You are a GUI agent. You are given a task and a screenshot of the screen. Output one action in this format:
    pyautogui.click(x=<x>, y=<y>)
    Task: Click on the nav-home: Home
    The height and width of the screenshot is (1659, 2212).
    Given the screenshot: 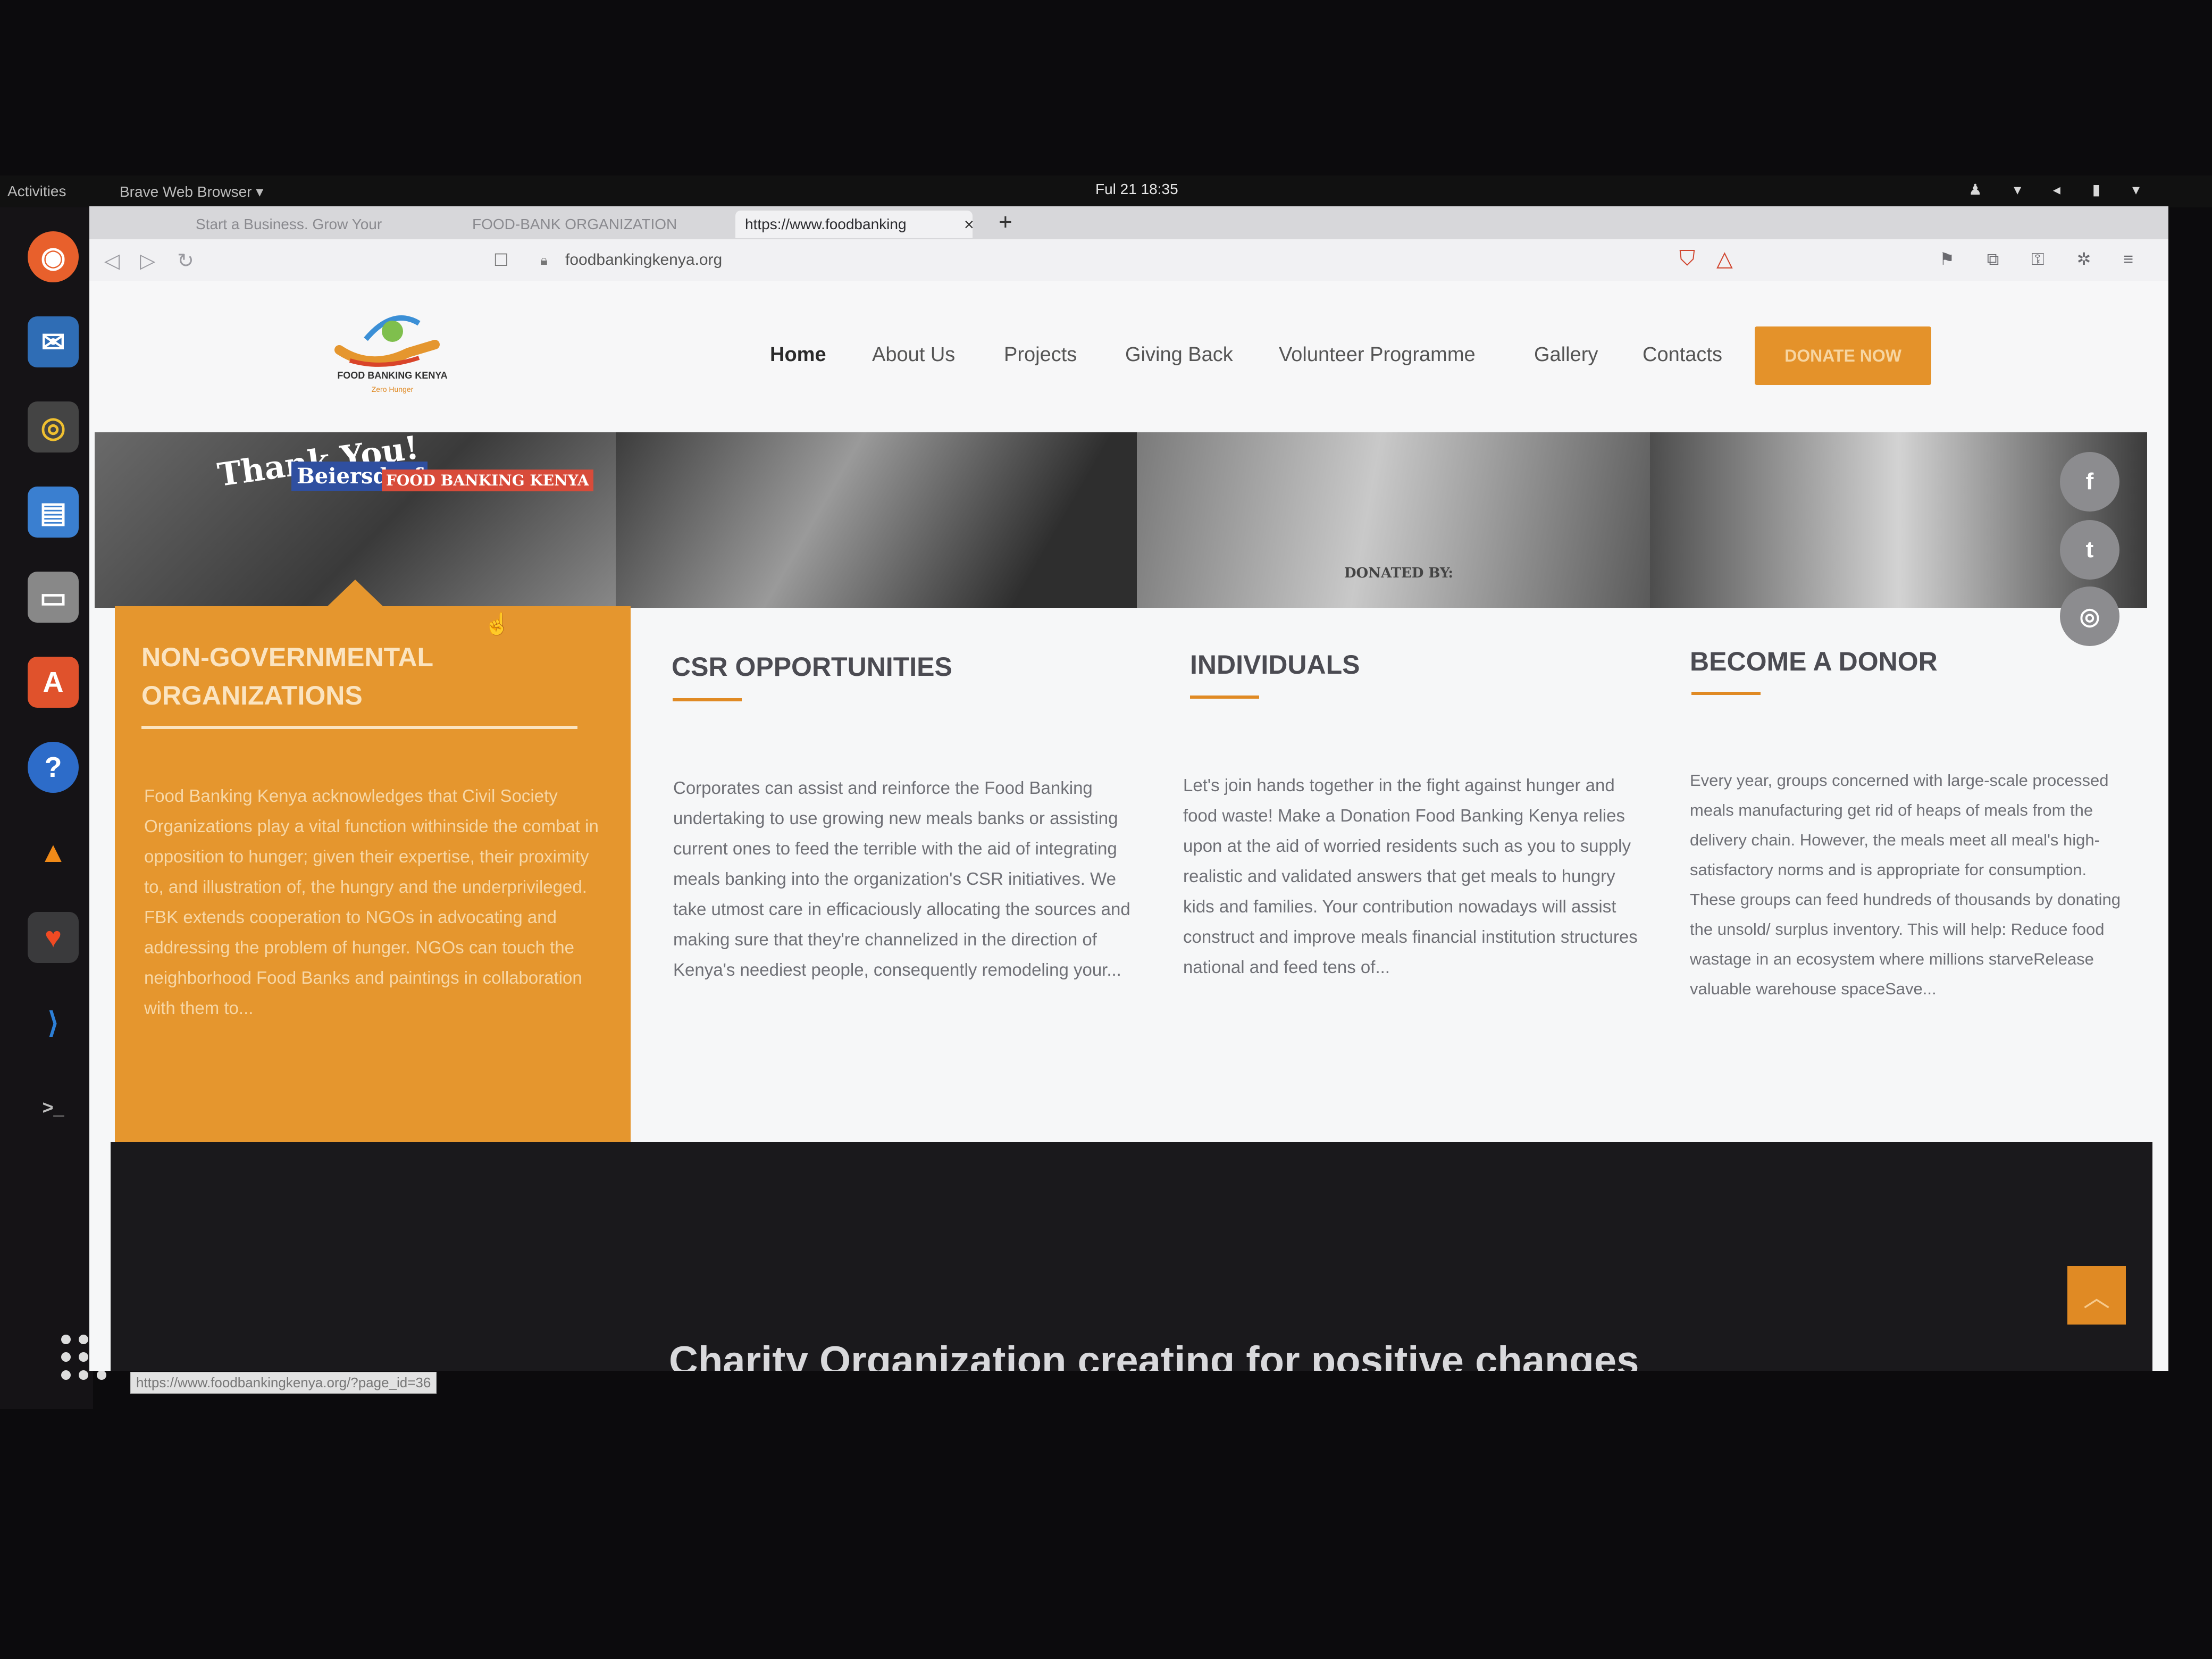 What is the action you would take?
    pyautogui.click(x=798, y=354)
    